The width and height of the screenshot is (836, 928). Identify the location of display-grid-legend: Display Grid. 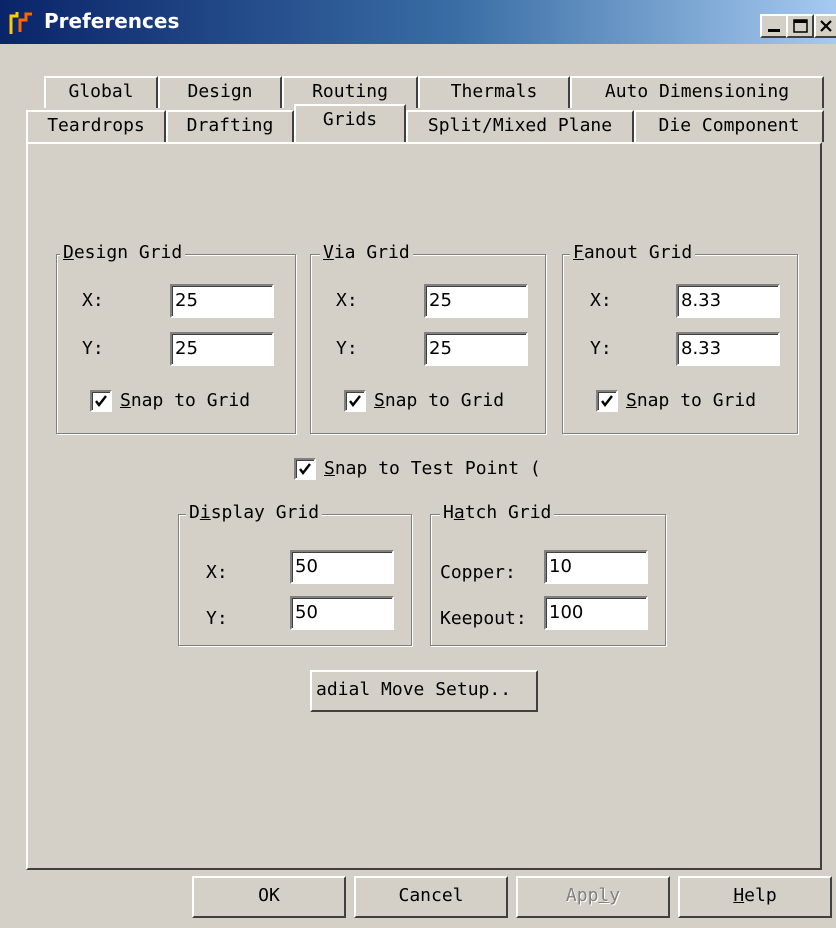
(254, 513).